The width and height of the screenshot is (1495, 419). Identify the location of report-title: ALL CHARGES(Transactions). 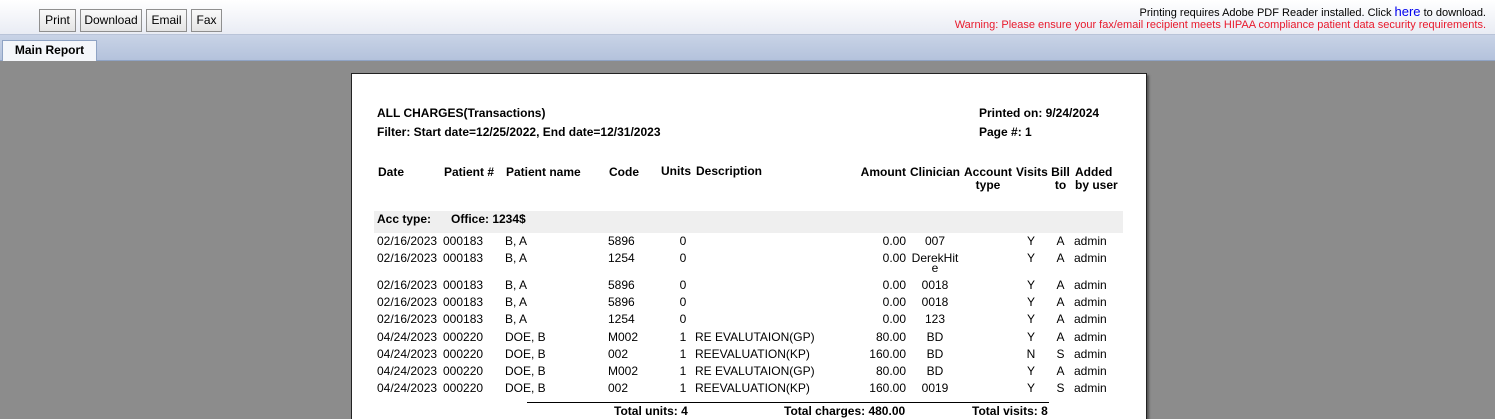
(461, 113).